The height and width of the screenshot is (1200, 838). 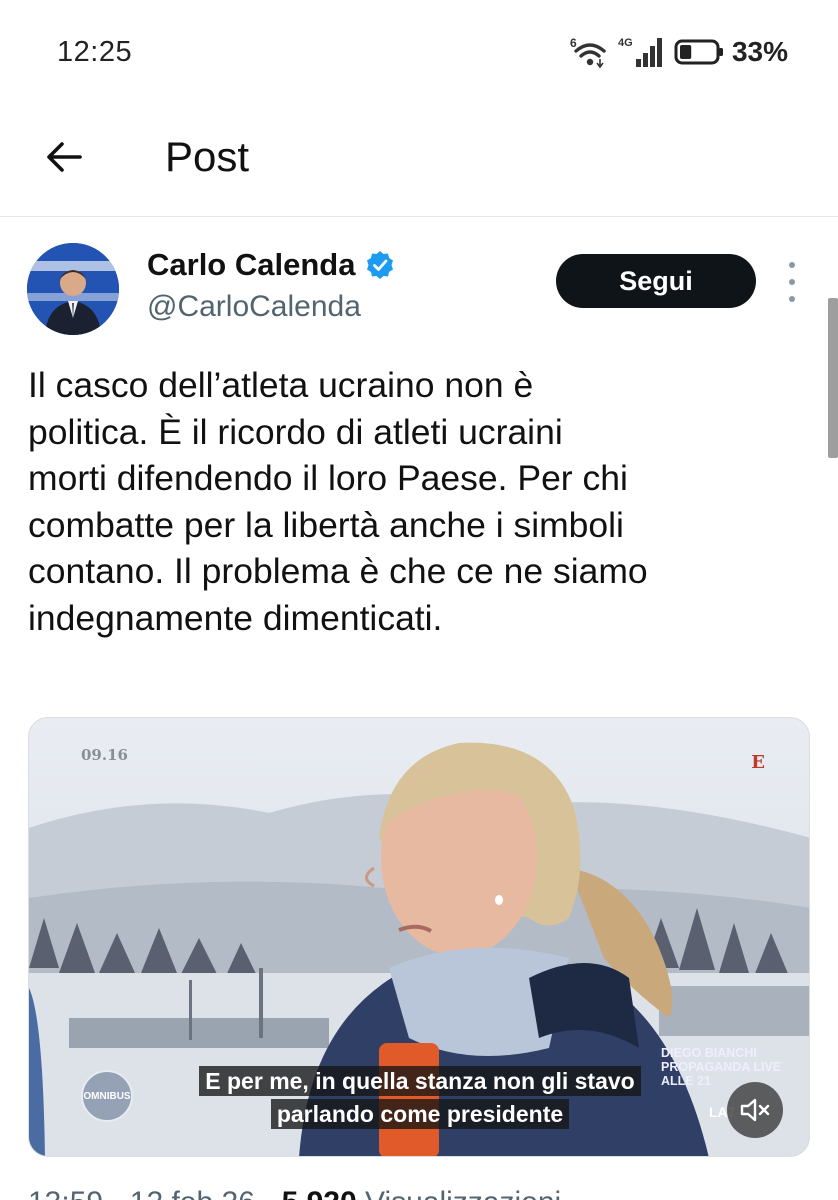 I want to click on scrollbar, so click(x=833, y=378).